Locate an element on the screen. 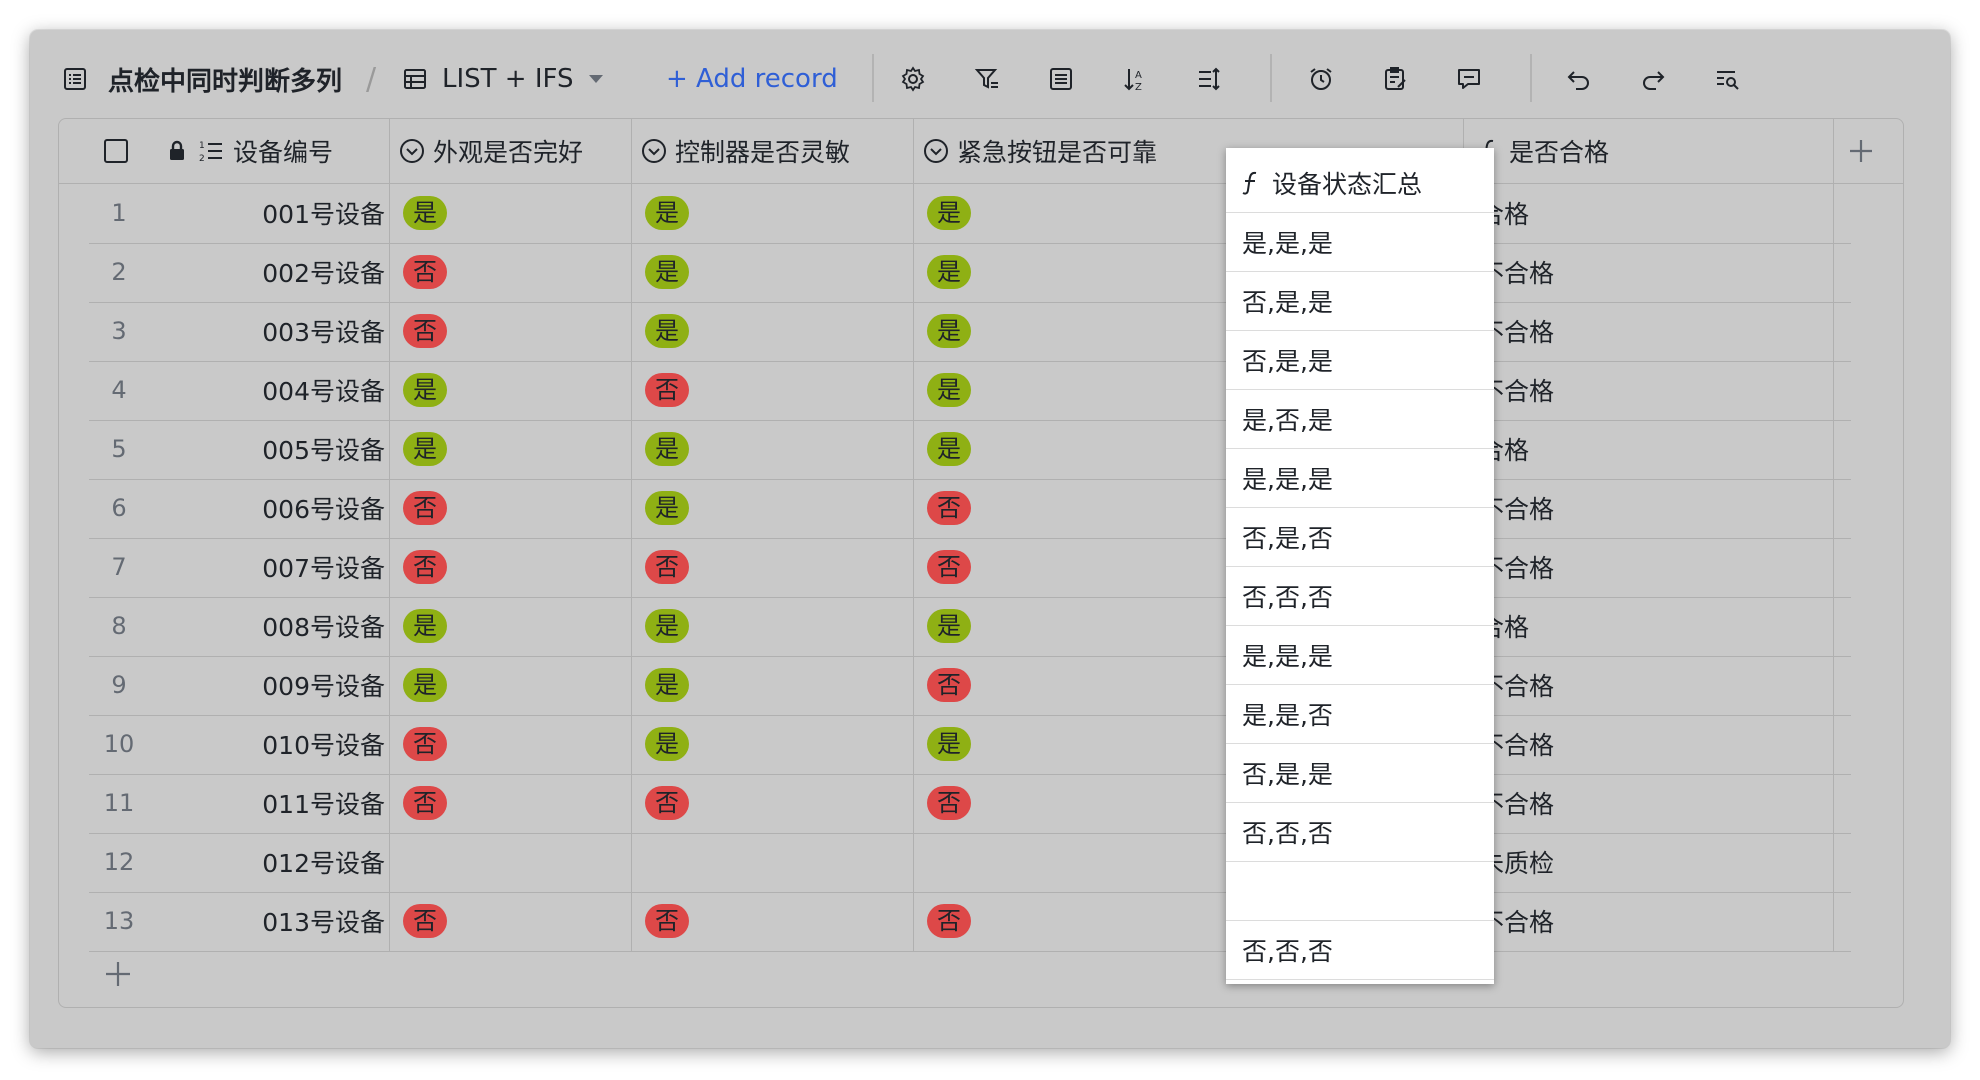  device-id-cell: 007号设备 is located at coordinates (312, 567).